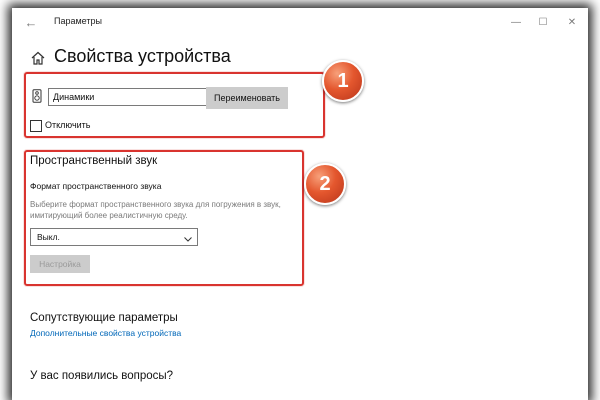 The height and width of the screenshot is (400, 600). What do you see at coordinates (104, 318) in the screenshot?
I see `related-settings-title: Сопутствующие параметры` at bounding box center [104, 318].